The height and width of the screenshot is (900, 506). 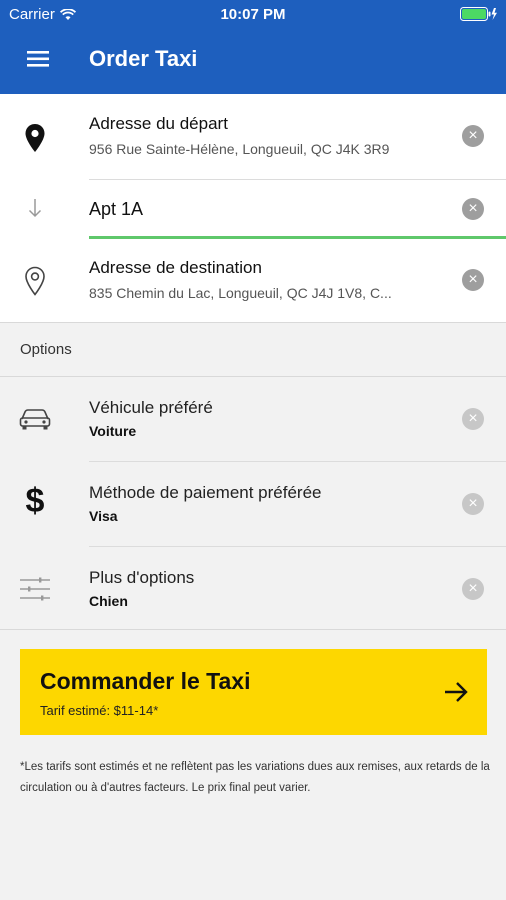 What do you see at coordinates (35, 589) in the screenshot?
I see `sliders-icon` at bounding box center [35, 589].